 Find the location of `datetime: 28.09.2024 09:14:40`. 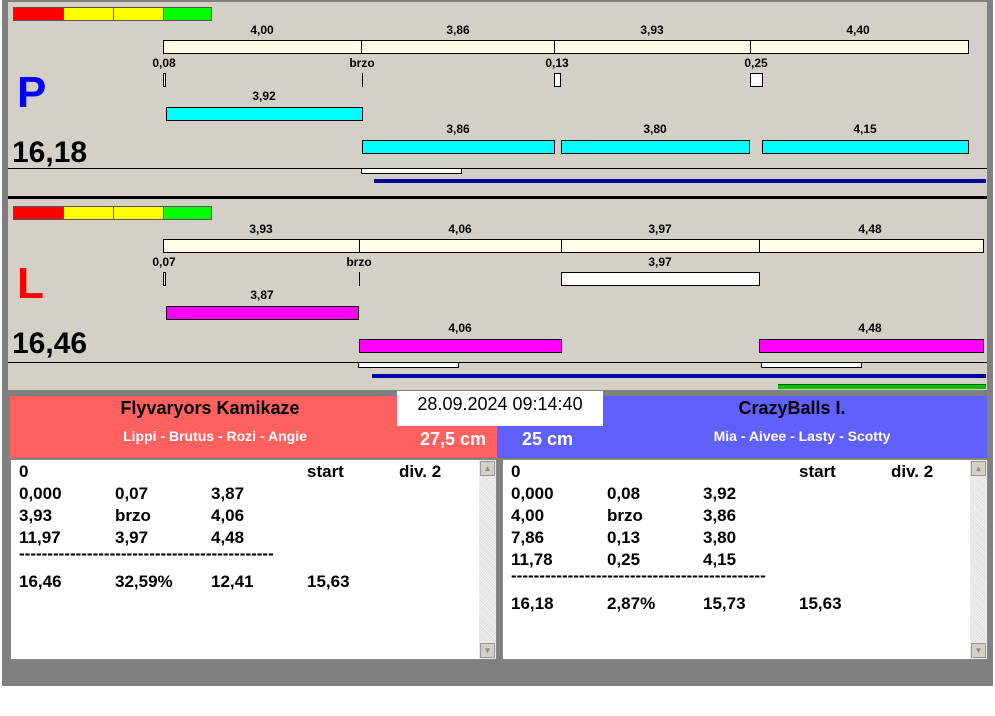

datetime: 28.09.2024 09:14:40 is located at coordinates (500, 408).